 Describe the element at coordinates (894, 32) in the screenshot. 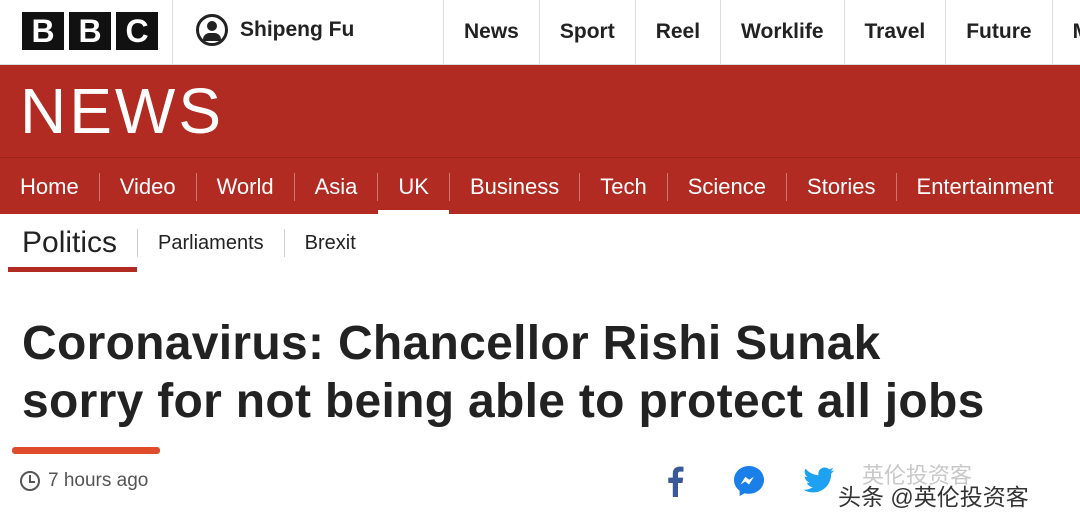

I see `global-nav-travel: Travel` at that location.